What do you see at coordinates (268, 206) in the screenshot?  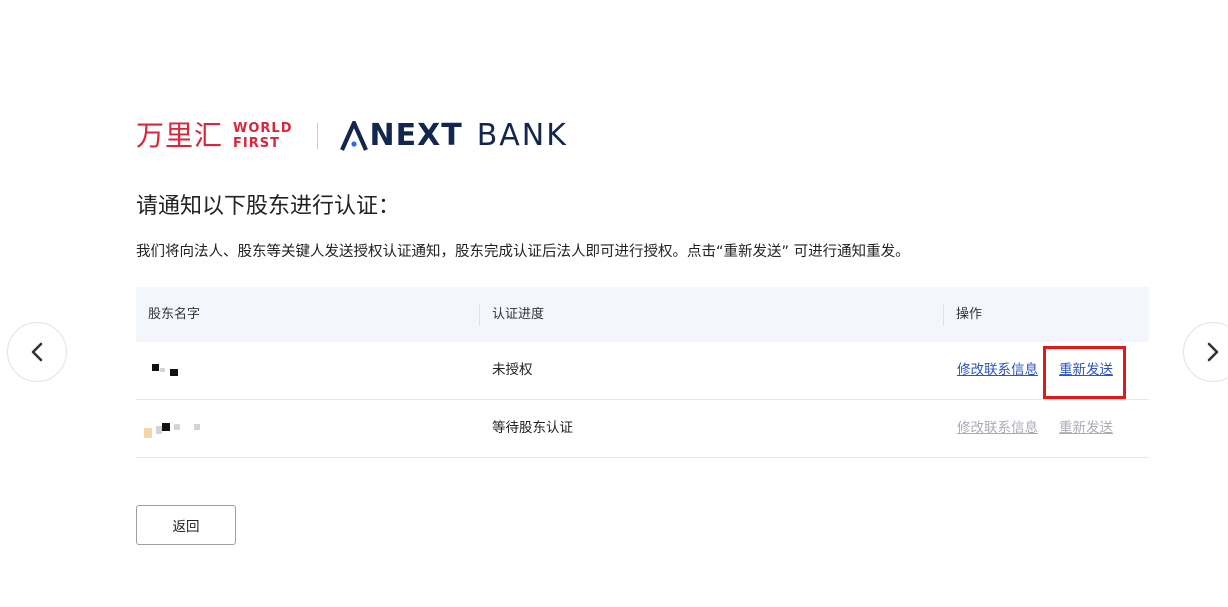 I see `page-title: 请通知以下股东进行认证：` at bounding box center [268, 206].